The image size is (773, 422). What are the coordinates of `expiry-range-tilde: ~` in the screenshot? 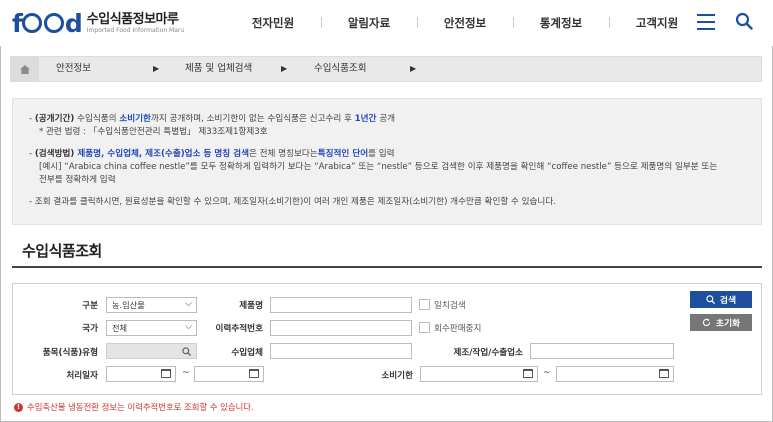 It's located at (547, 373).